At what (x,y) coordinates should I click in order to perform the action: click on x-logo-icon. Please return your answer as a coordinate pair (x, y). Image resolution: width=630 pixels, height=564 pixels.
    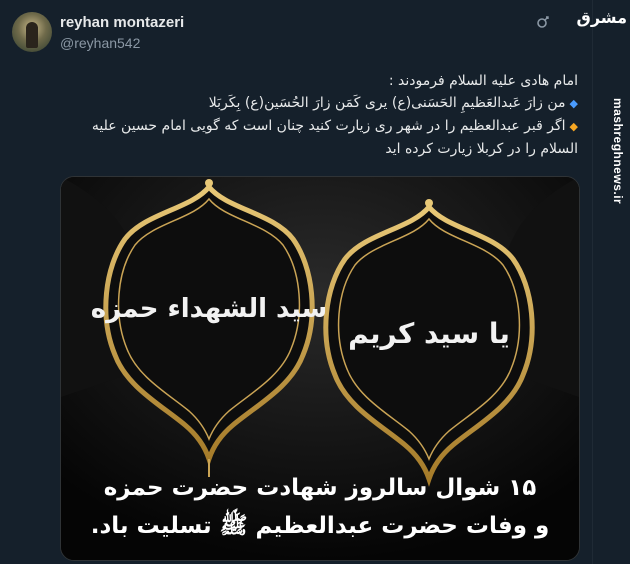
    Looking at the image, I should click on (543, 22).